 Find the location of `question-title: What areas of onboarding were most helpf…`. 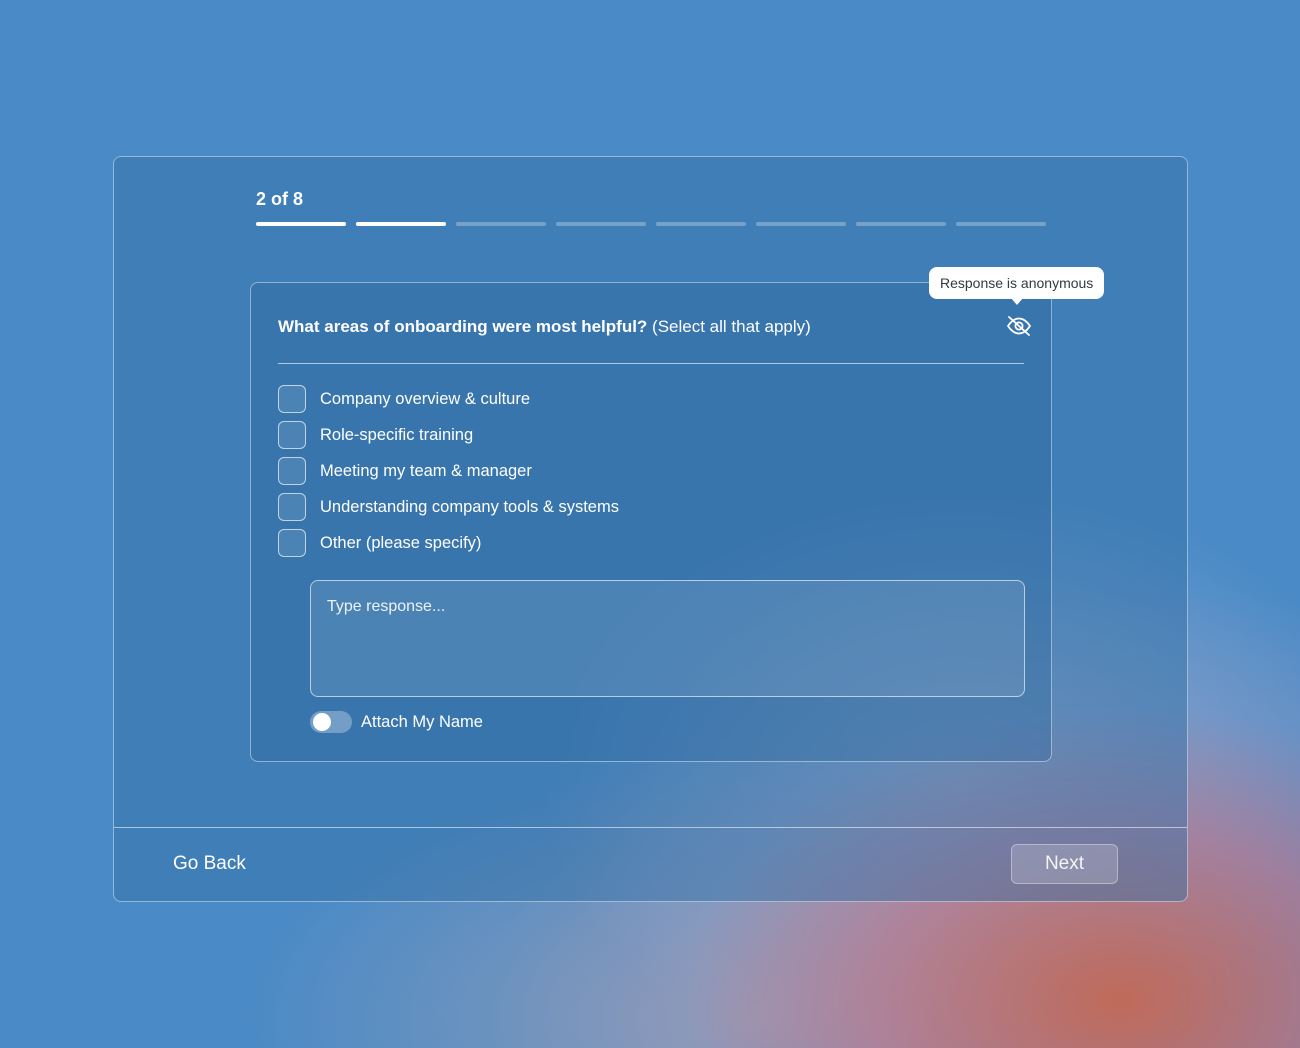

question-title: What areas of onboarding were most helpf… is located at coordinates (463, 326).